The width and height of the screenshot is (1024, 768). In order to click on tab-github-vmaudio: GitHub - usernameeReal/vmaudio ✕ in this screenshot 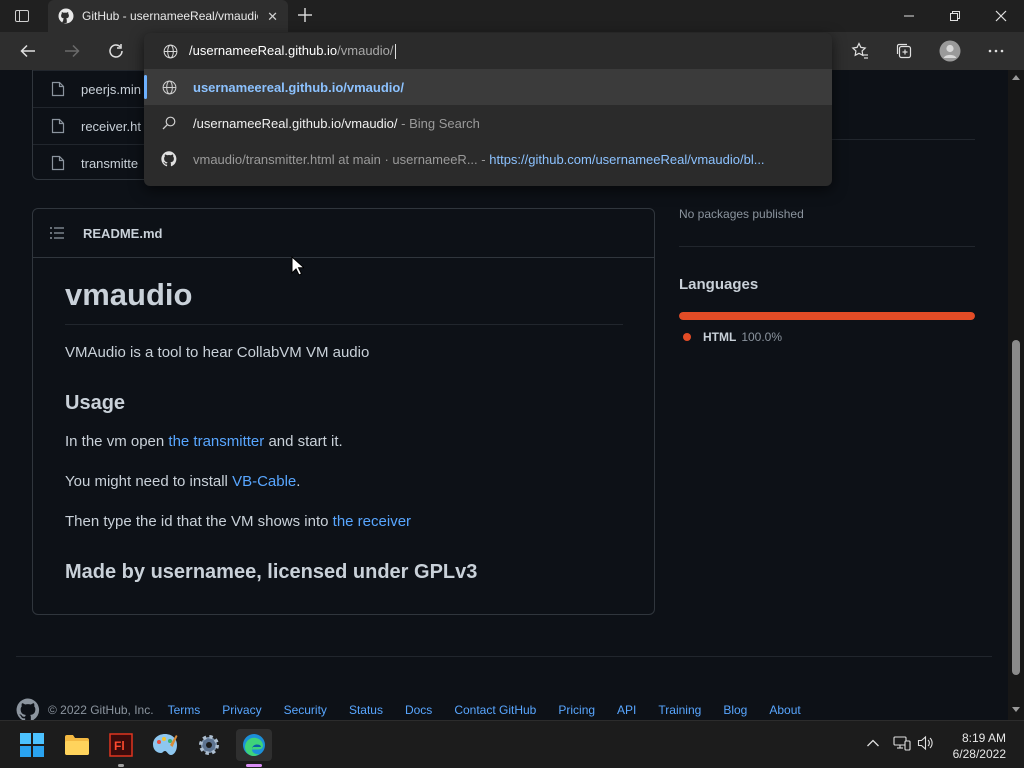, I will do `click(168, 16)`.